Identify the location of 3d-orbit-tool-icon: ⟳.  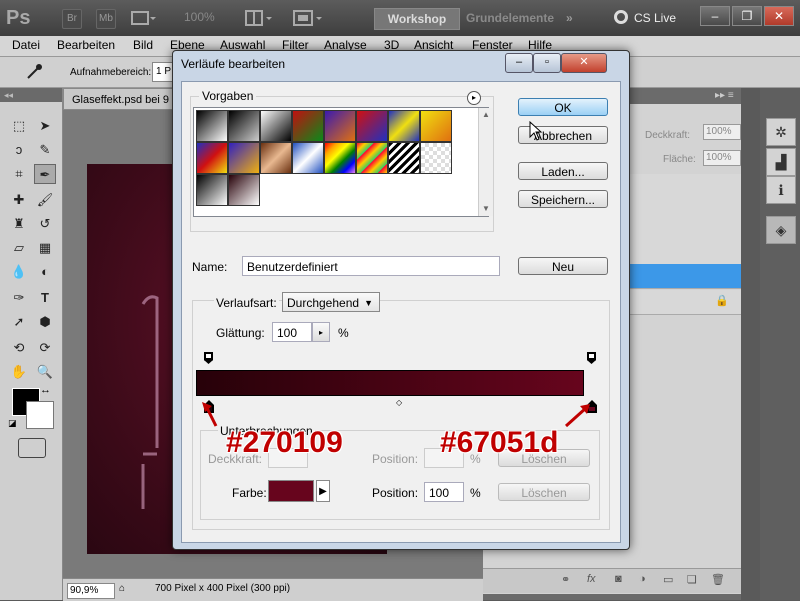
(45, 348).